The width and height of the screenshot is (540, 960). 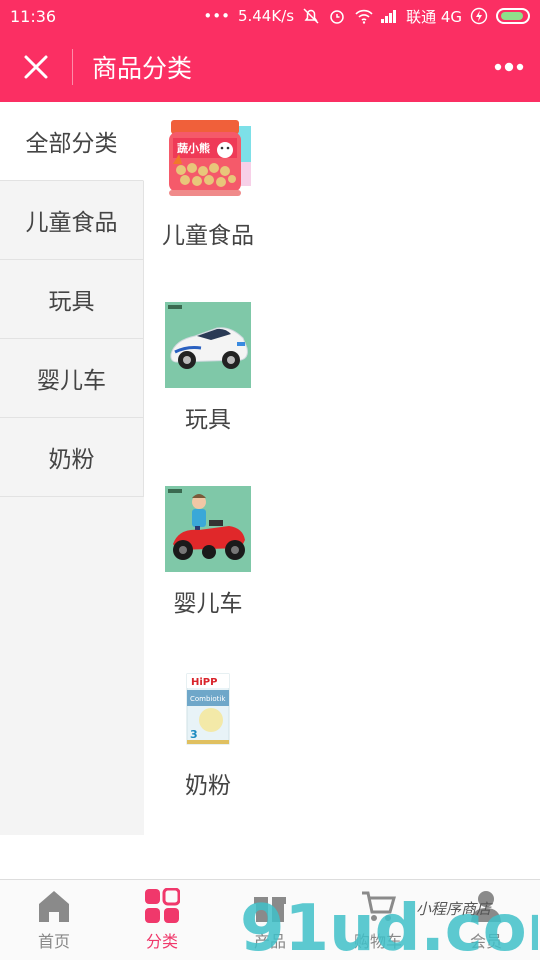 What do you see at coordinates (216, 16) in the screenshot?
I see `status-dots-icon: •••` at bounding box center [216, 16].